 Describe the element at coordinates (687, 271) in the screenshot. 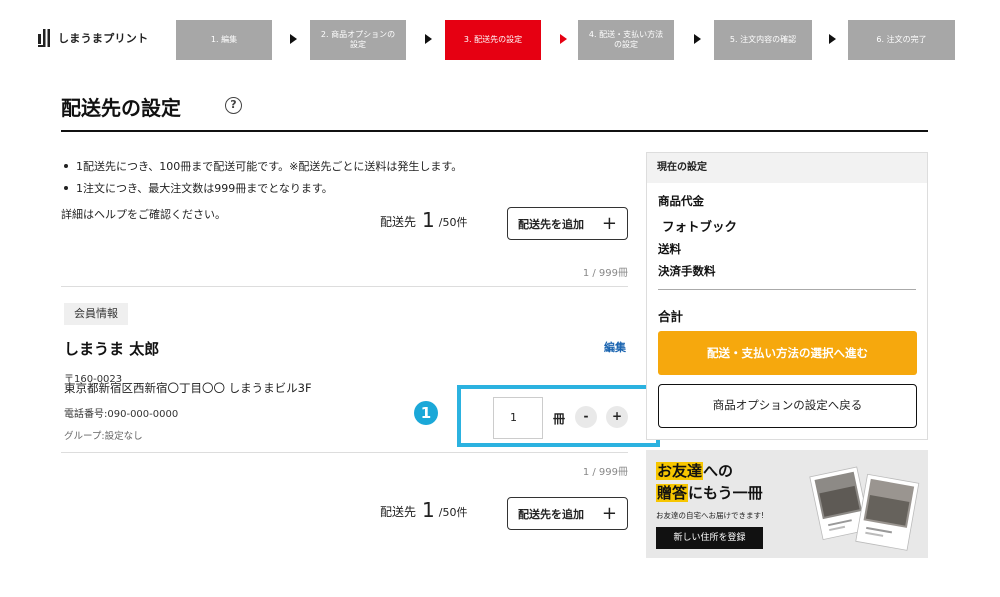

I see `payment-fee-label: 決済手数料` at that location.